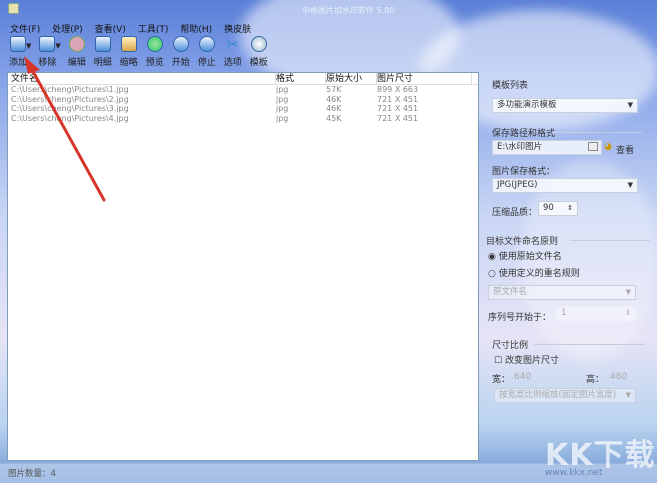 Image resolution: width=657 pixels, height=483 pixels. Describe the element at coordinates (608, 147) in the screenshot. I see `view-icon: ◕` at that location.